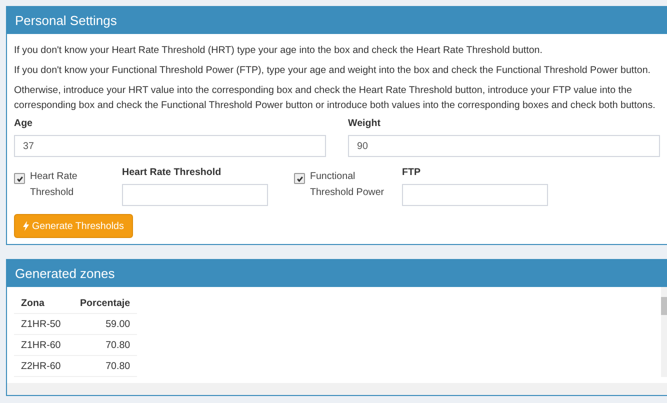  What do you see at coordinates (279, 51) in the screenshot?
I see `instruction-text: If you don't know your Heart Rate Threshold (HRT) type your age into the box and check the Heart Rate Threshold button.` at bounding box center [279, 51].